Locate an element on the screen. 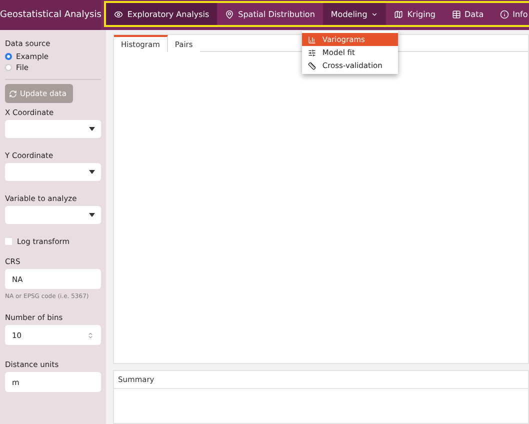 Image resolution: width=529 pixels, height=424 pixels. table-icon is located at coordinates (456, 14).